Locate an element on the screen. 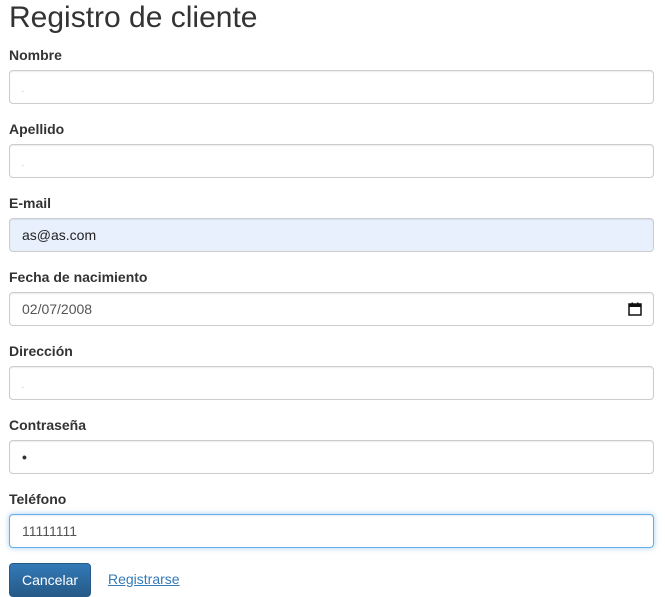 Image resolution: width=665 pixels, height=597 pixels. direccion-value: . is located at coordinates (23, 386).